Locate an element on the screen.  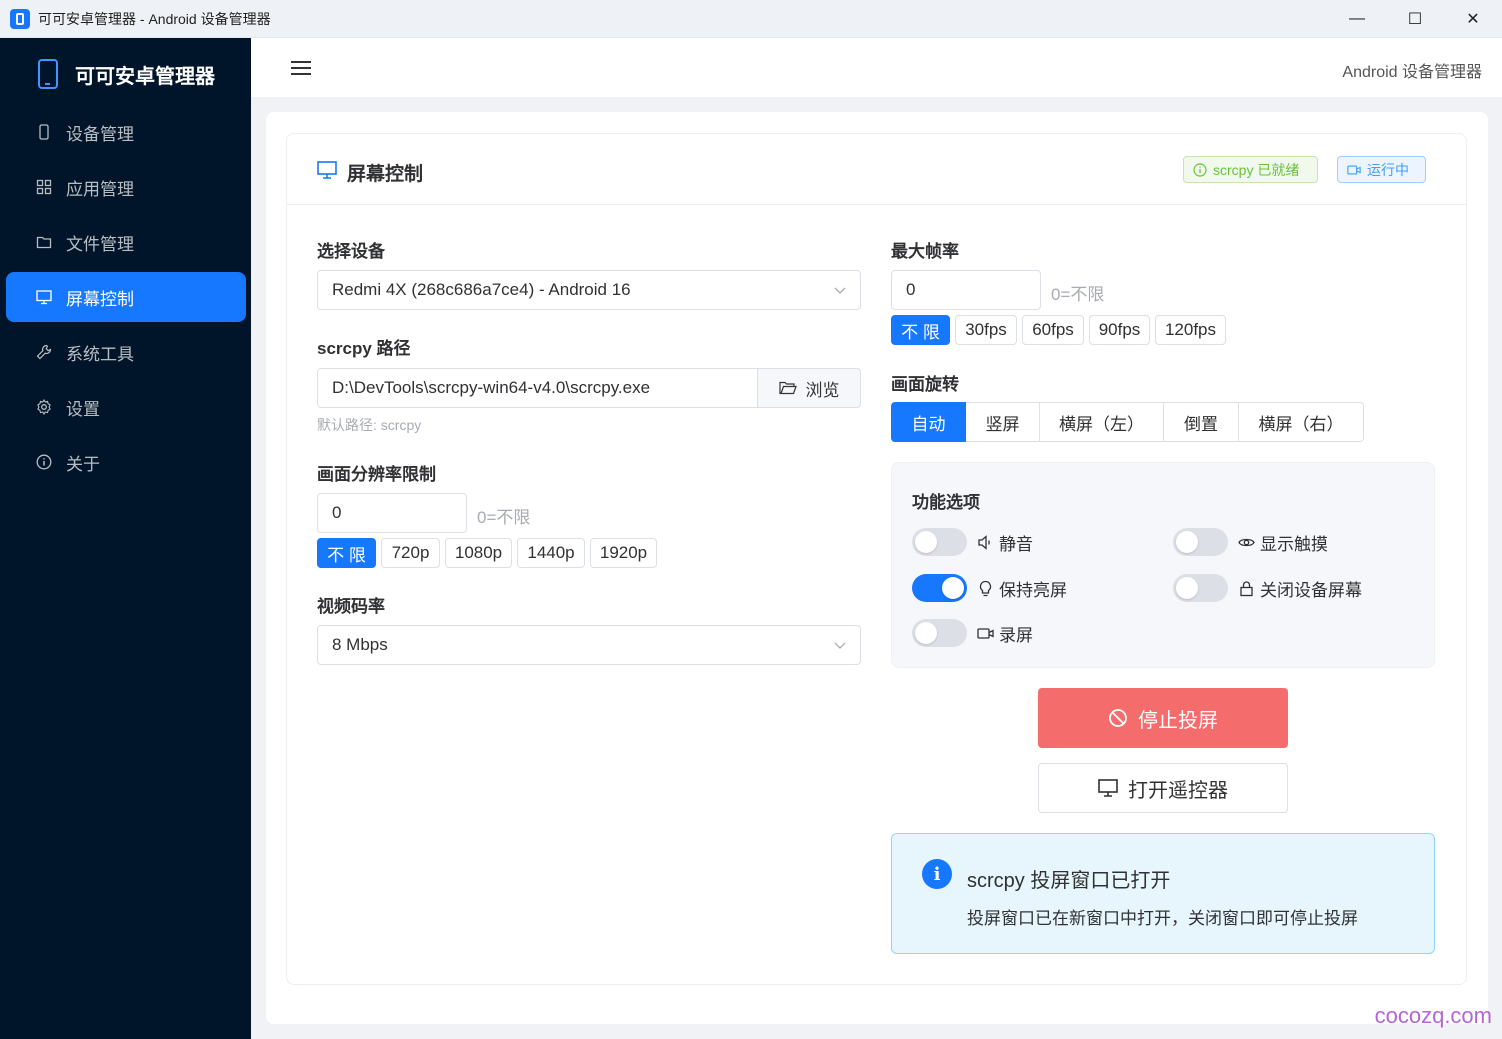
turn-screen-off-toggle is located at coordinates (1200, 588).